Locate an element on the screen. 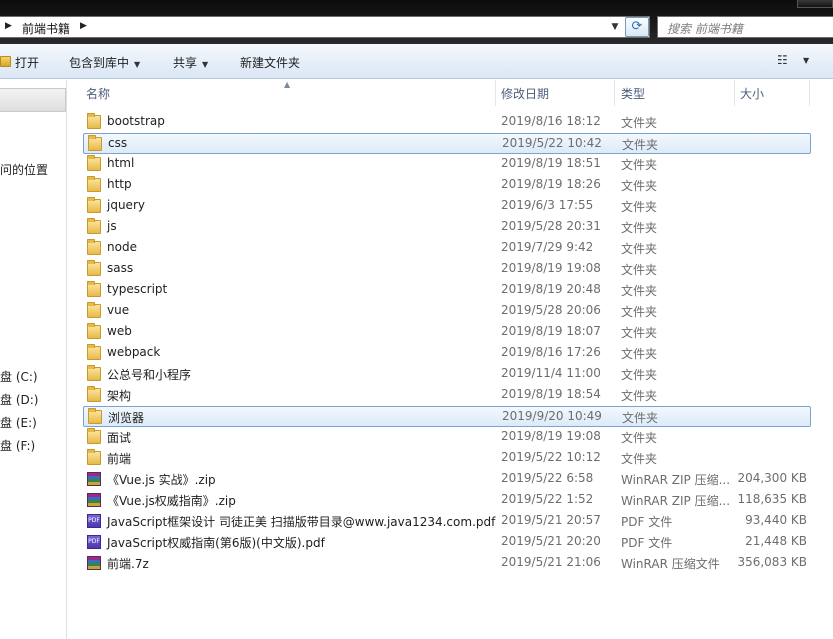  refresh-button: ⟳ is located at coordinates (637, 27).